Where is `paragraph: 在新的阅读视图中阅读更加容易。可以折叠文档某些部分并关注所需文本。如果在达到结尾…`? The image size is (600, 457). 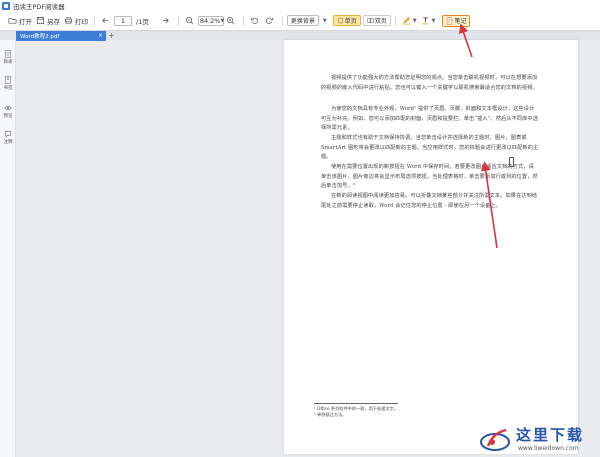 paragraph: 在新的阅读视图中阅读更加容易。可以折叠文档某些部分并关注所需文本。如果在达到结尾… is located at coordinates (429, 201).